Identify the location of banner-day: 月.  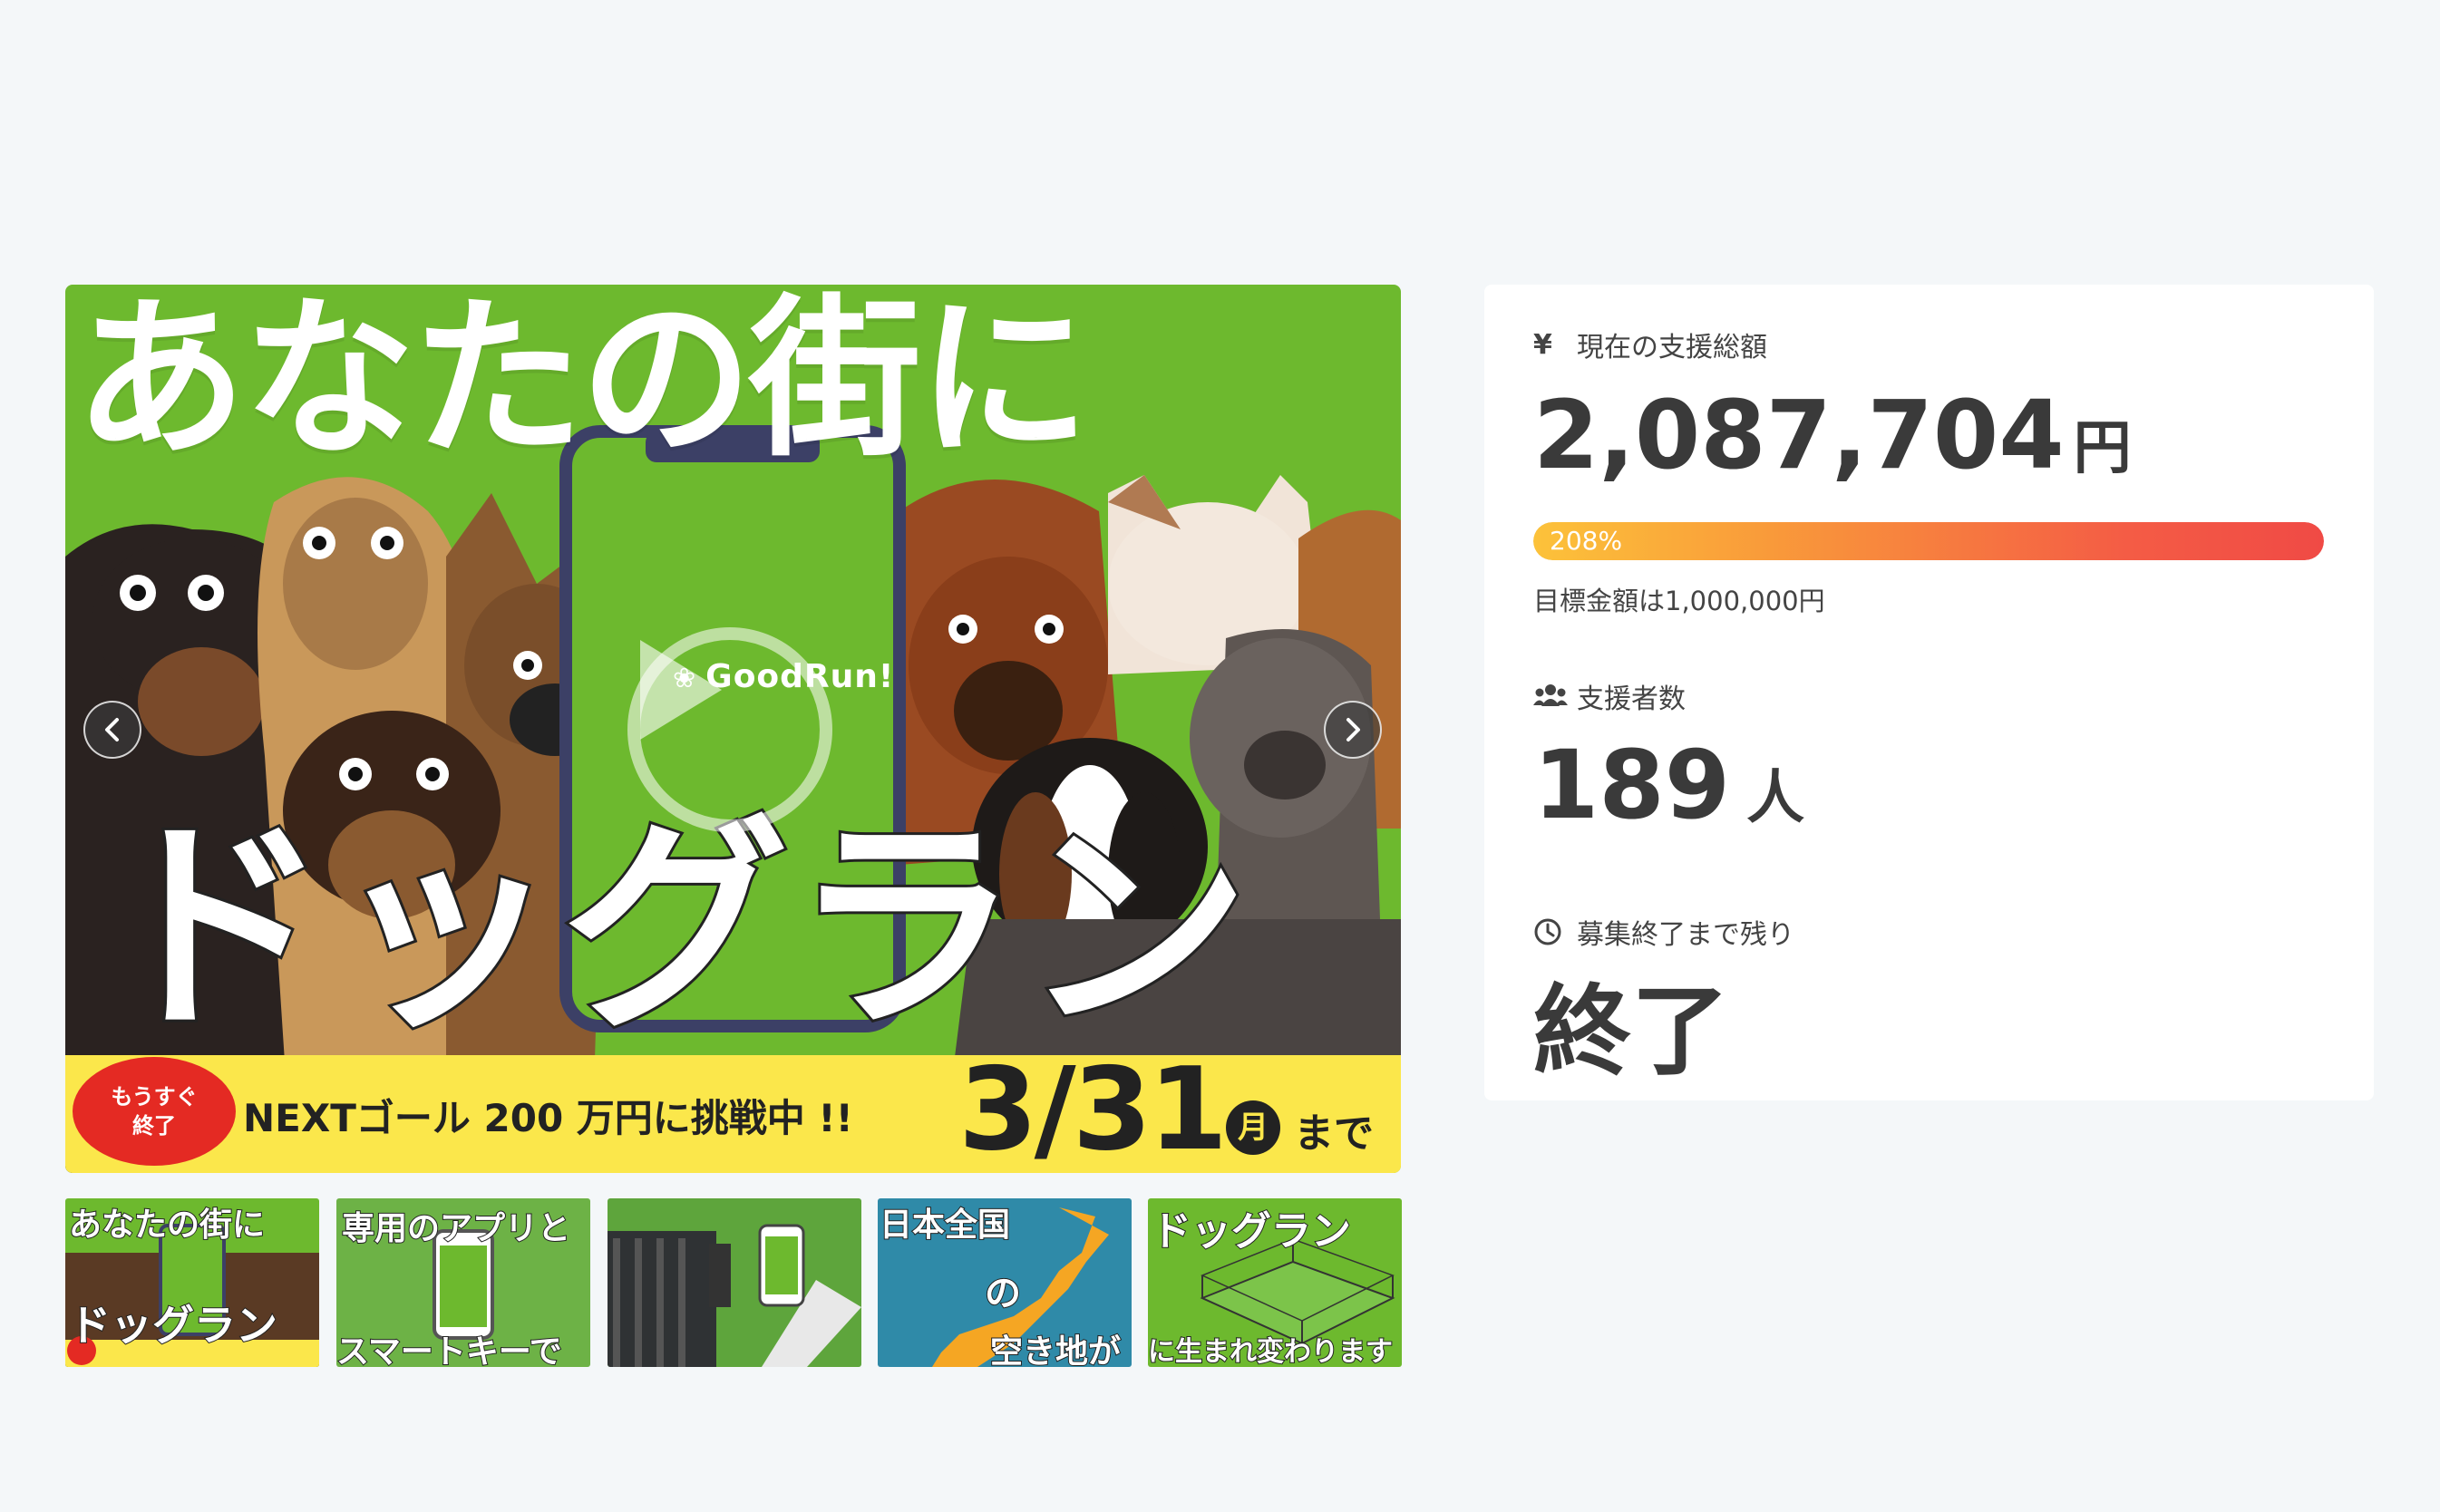
(1253, 1127).